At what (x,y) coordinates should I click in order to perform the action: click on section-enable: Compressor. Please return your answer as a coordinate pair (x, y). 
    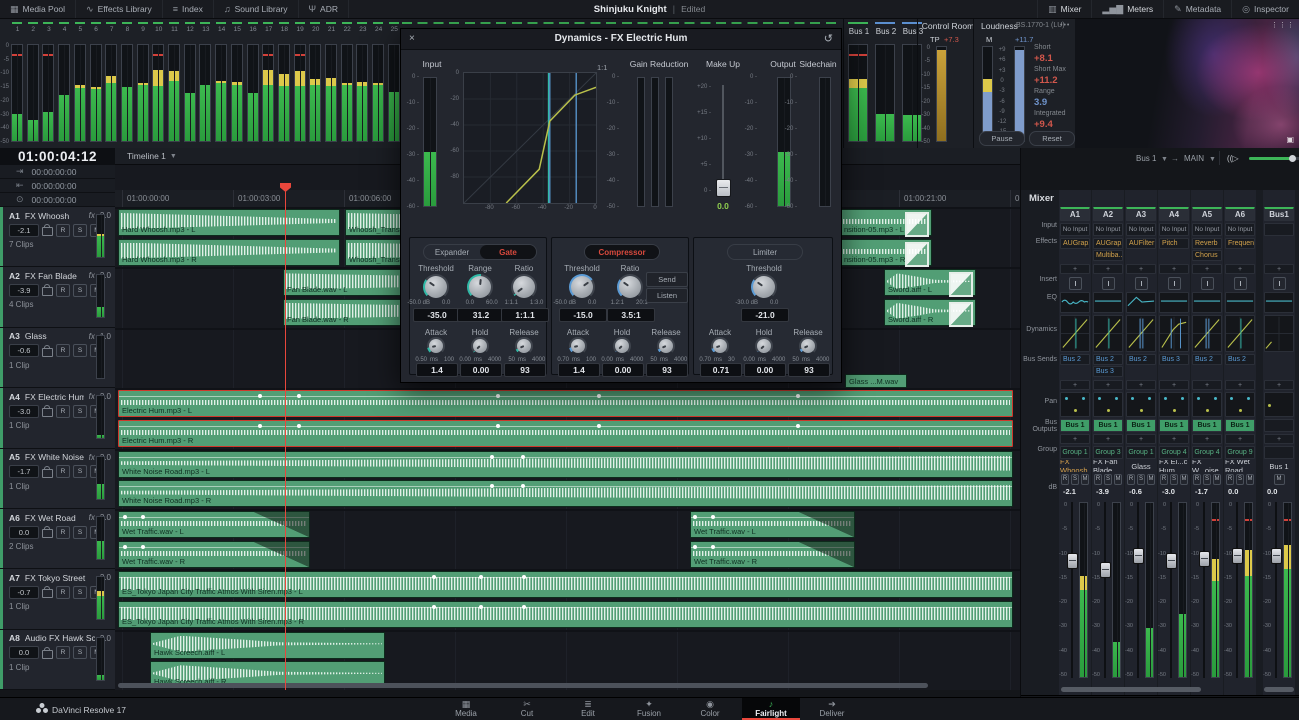
    Looking at the image, I should click on (622, 252).